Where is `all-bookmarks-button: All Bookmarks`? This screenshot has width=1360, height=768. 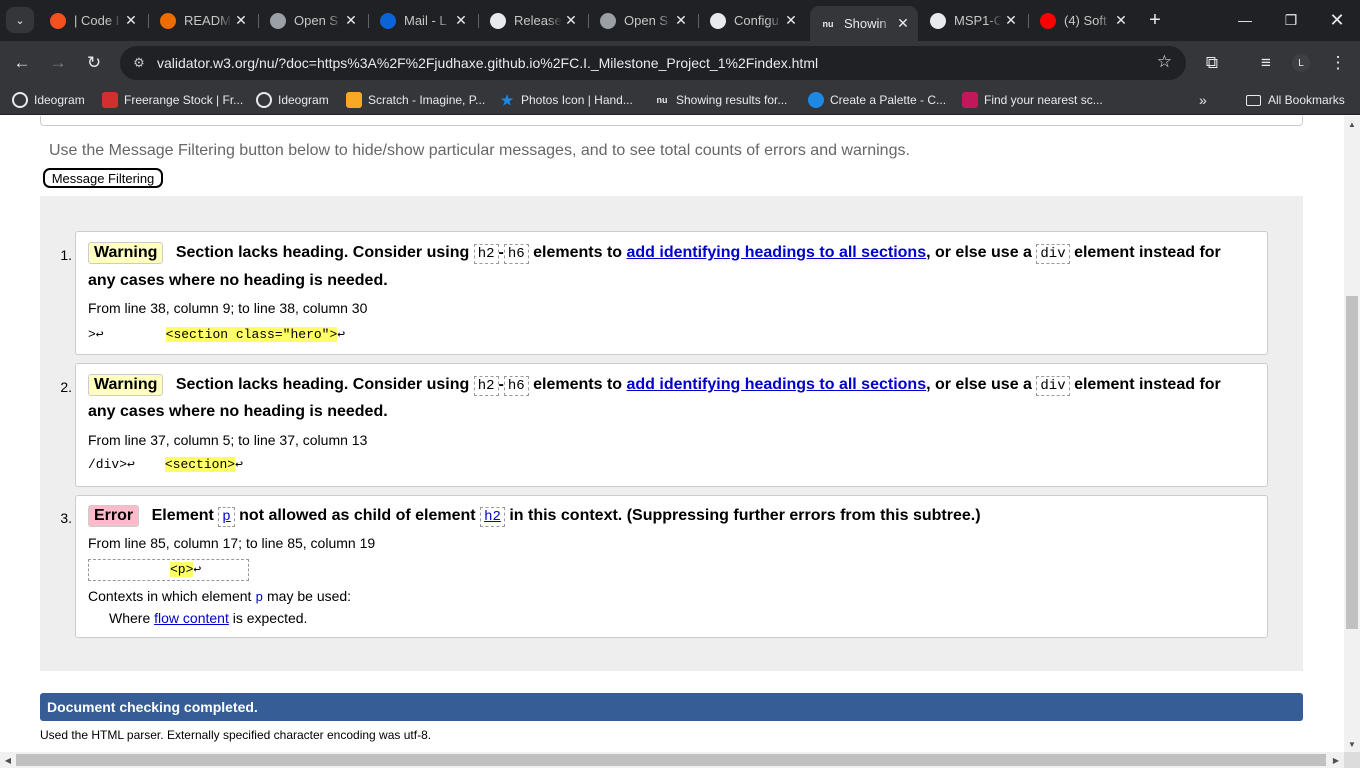 all-bookmarks-button: All Bookmarks is located at coordinates (1295, 100).